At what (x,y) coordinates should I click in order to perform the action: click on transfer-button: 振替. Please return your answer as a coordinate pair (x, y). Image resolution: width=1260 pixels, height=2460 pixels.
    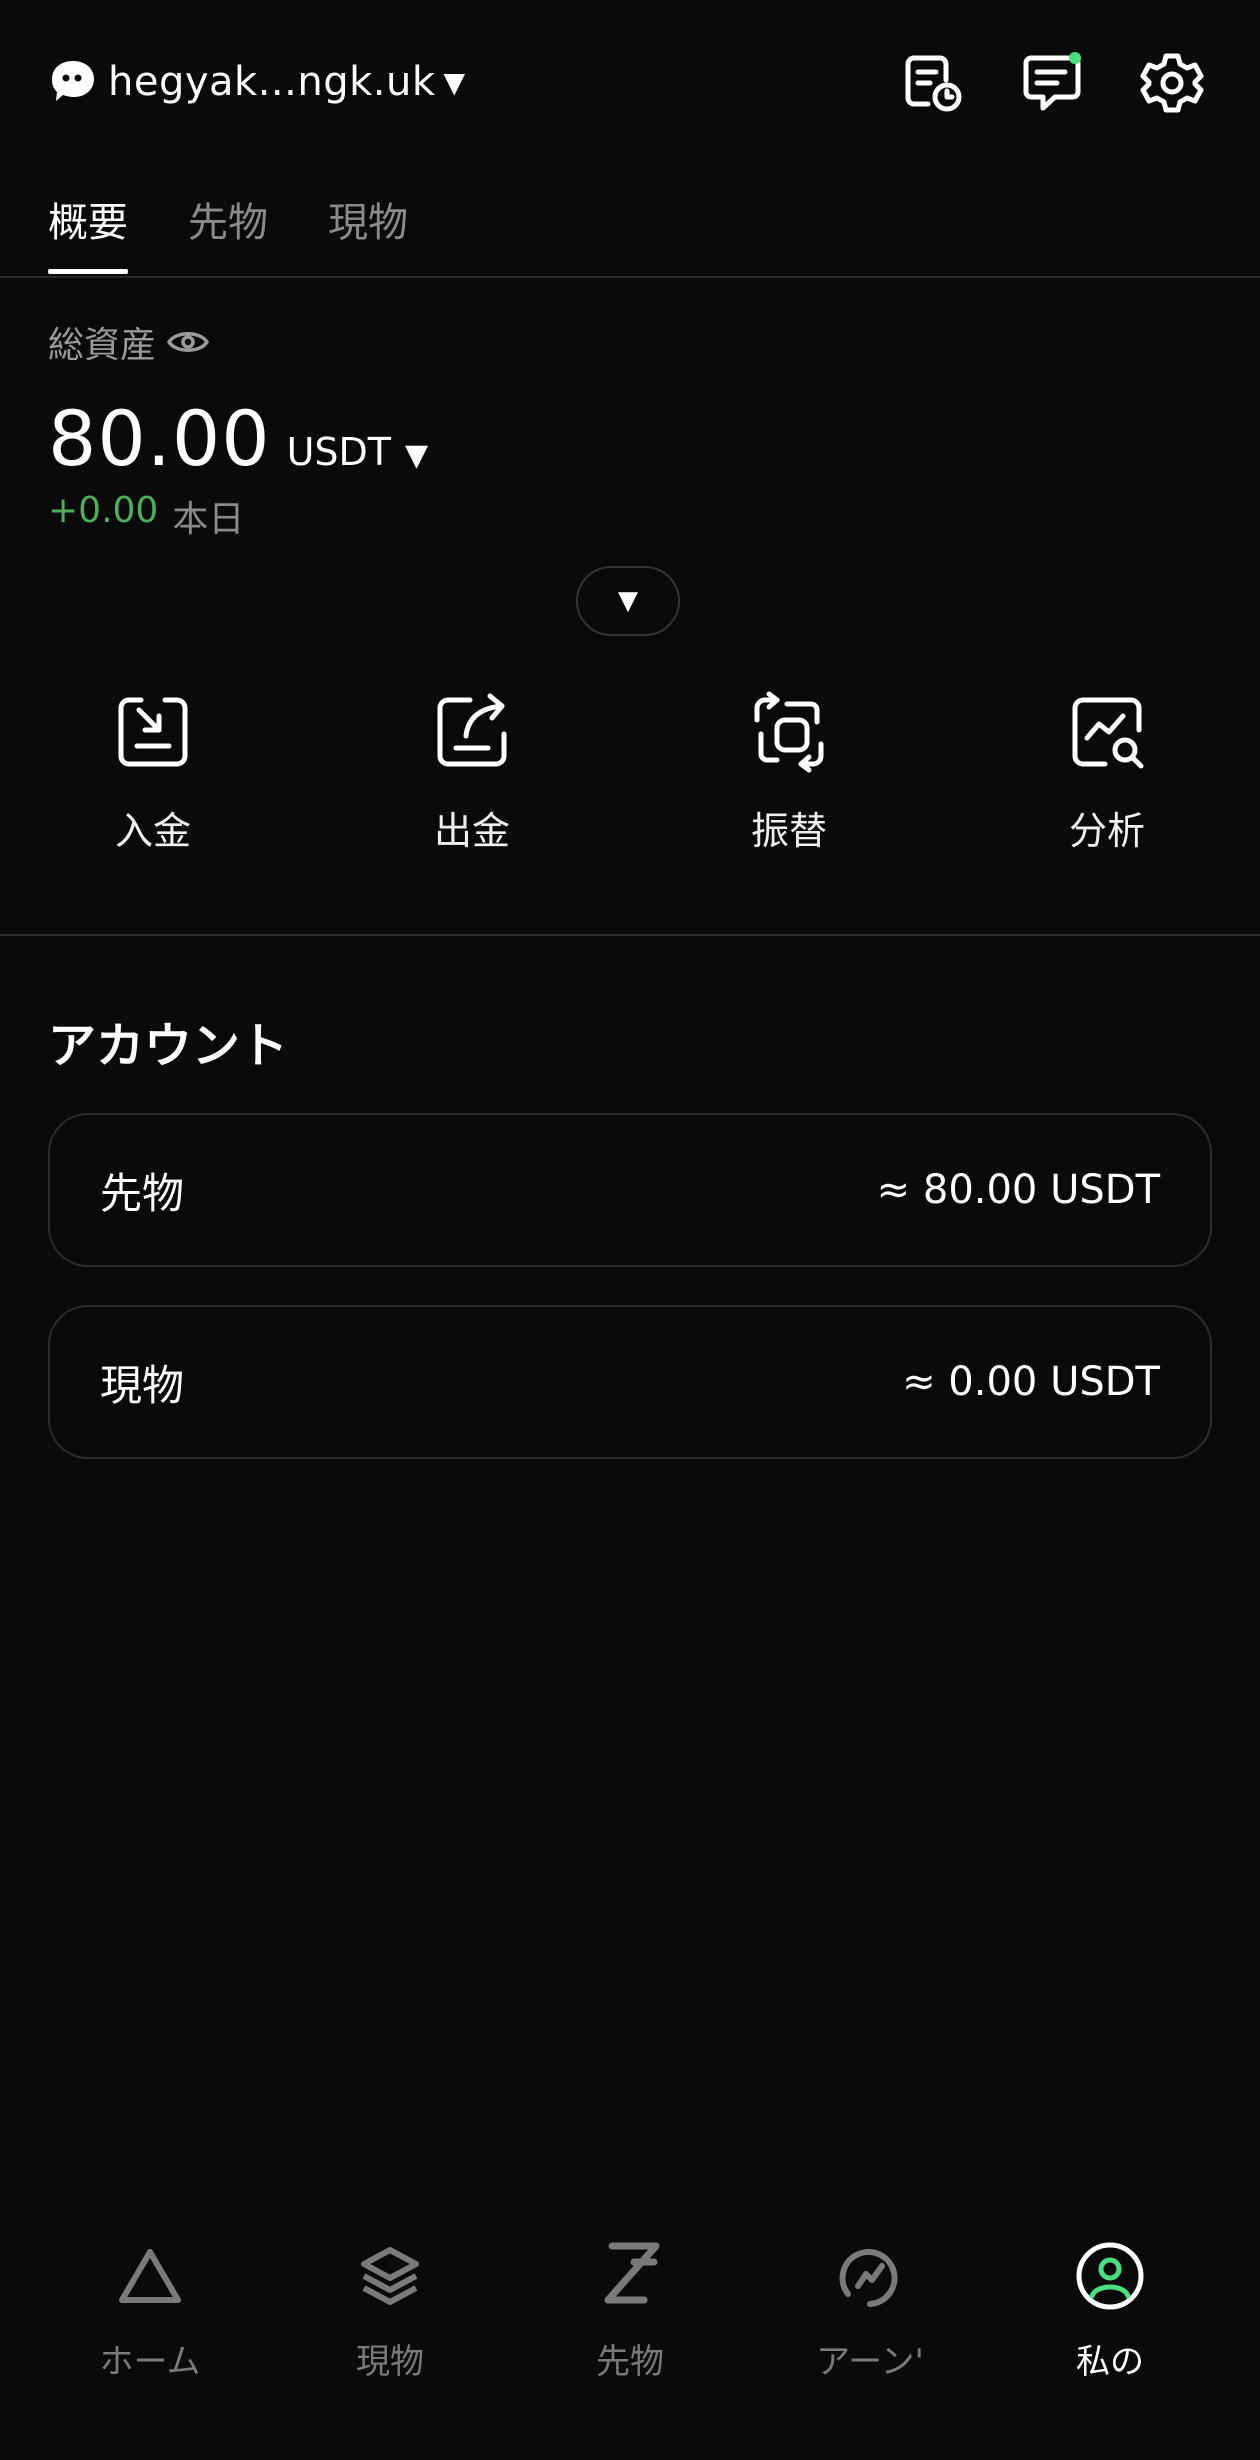
    Looking at the image, I should click on (789, 772).